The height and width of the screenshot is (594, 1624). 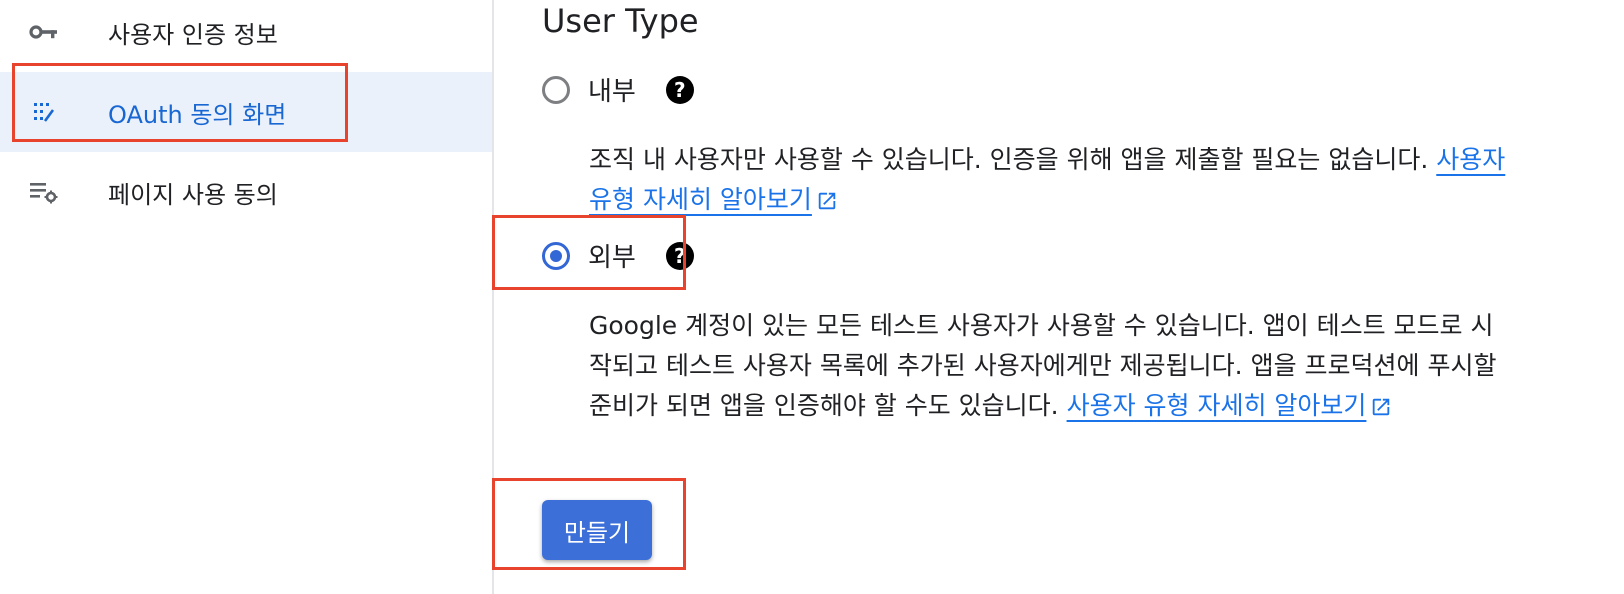 I want to click on consent-screen-icon, so click(x=44, y=112).